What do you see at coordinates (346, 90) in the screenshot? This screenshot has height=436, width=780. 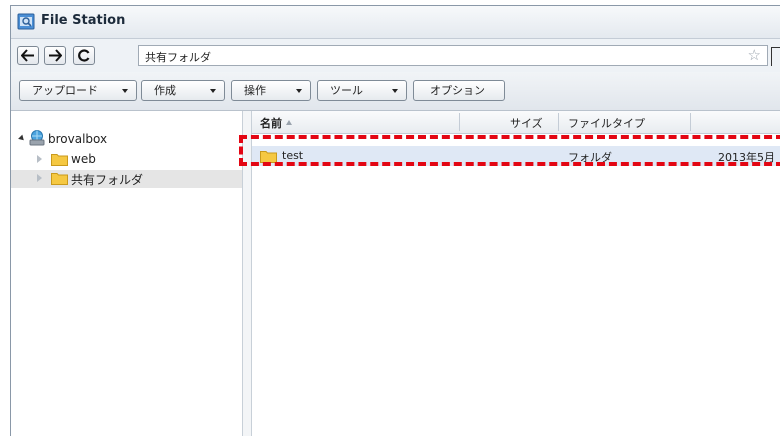 I see `tools-label: ツール` at bounding box center [346, 90].